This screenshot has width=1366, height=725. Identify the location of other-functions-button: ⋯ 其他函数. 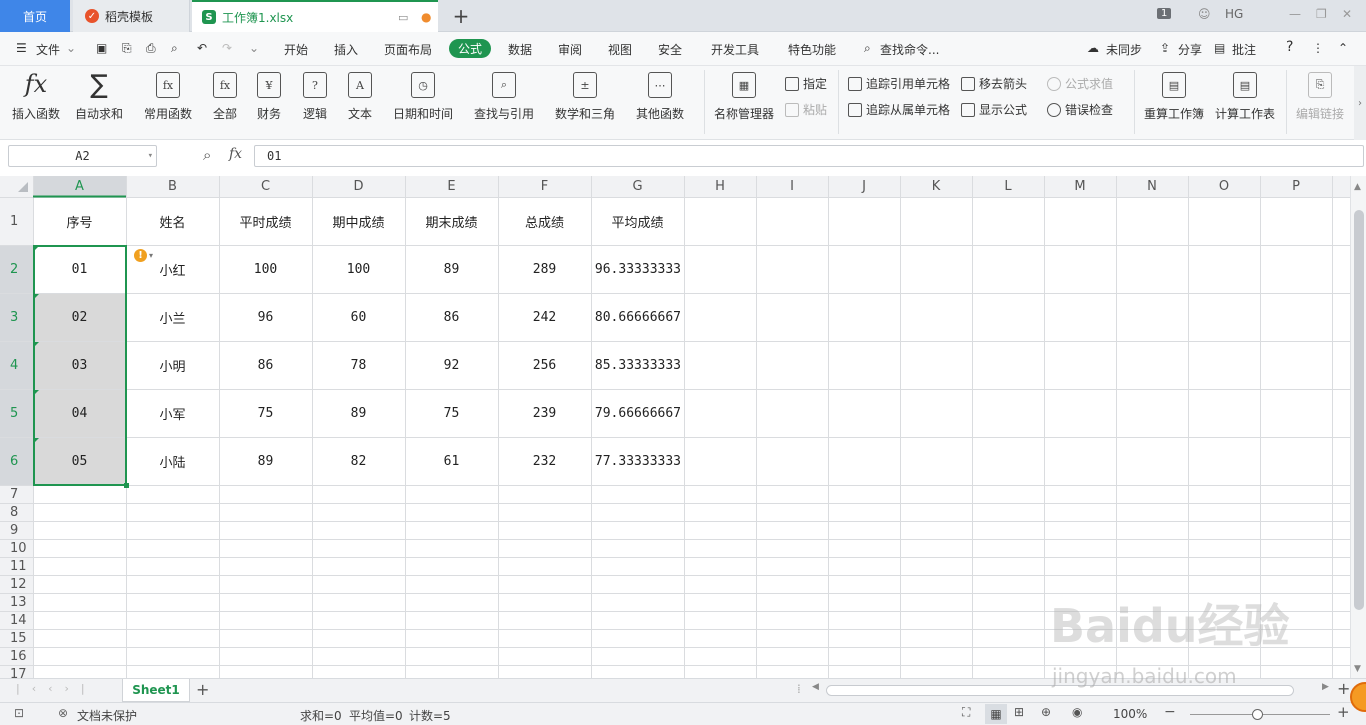
(660, 96).